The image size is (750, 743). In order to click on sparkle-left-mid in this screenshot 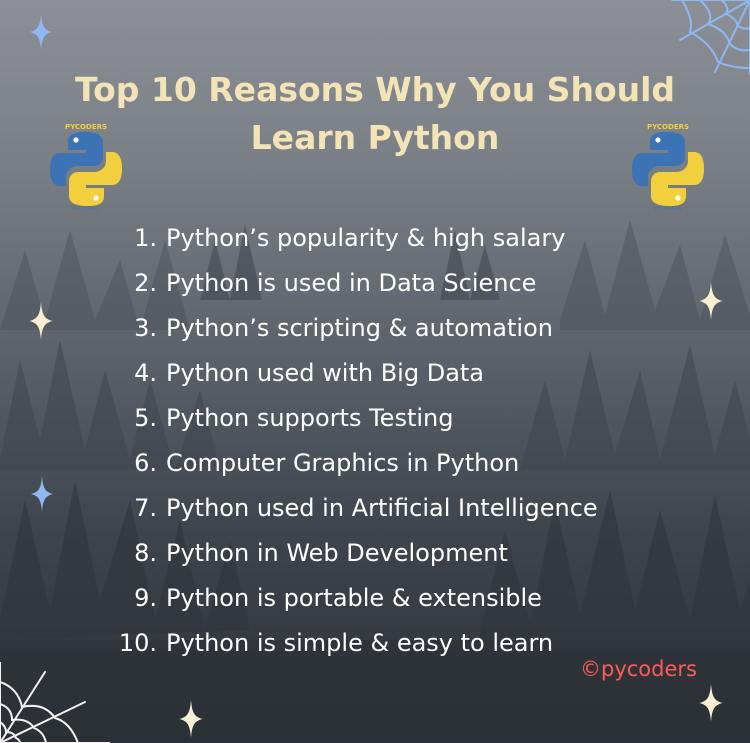, I will do `click(41, 321)`.